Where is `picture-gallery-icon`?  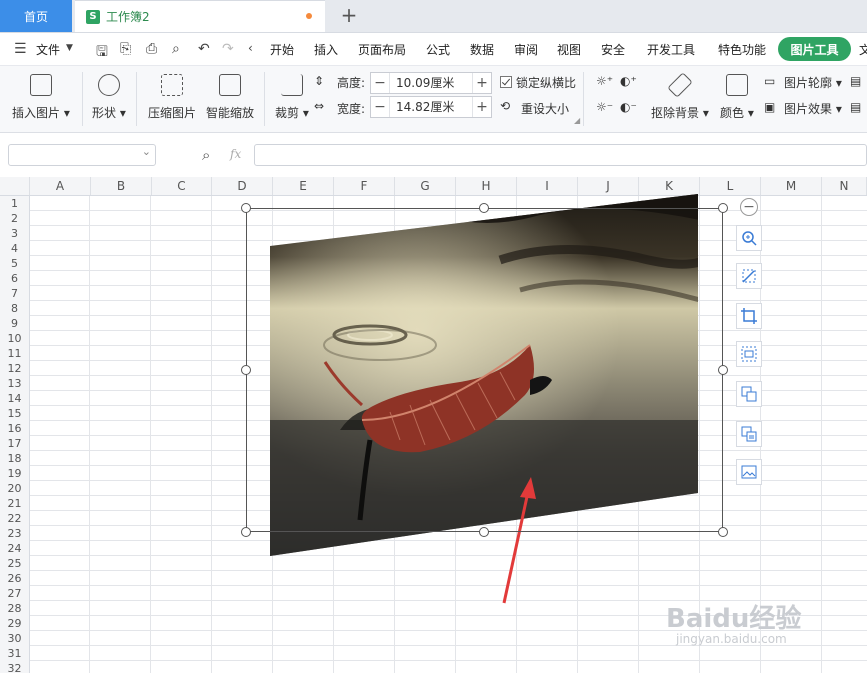 picture-gallery-icon is located at coordinates (749, 472).